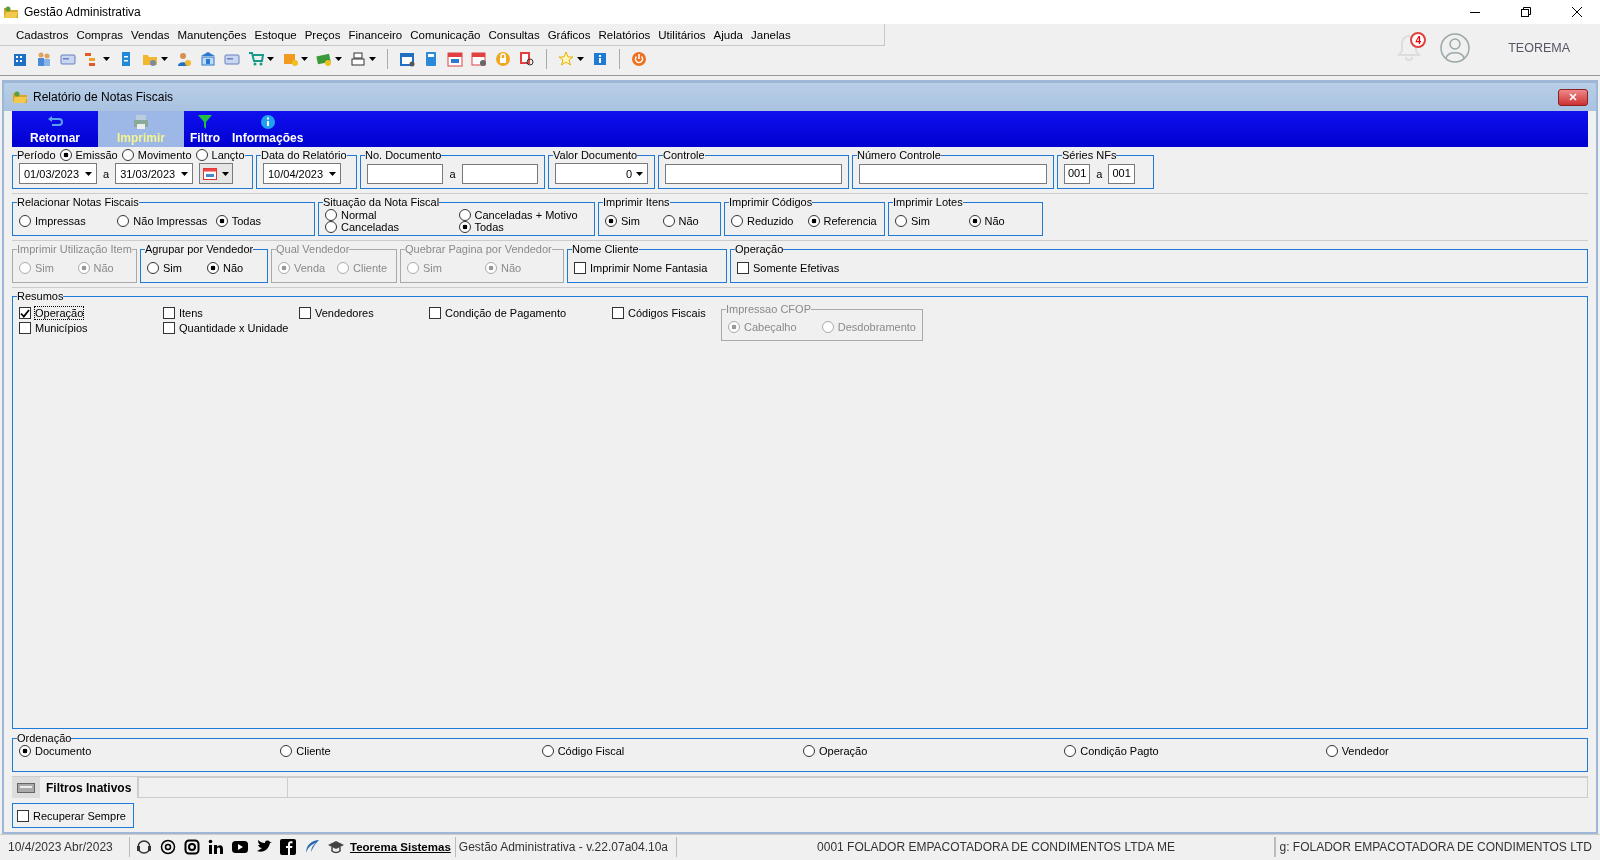  I want to click on swoosh-icon, so click(312, 847).